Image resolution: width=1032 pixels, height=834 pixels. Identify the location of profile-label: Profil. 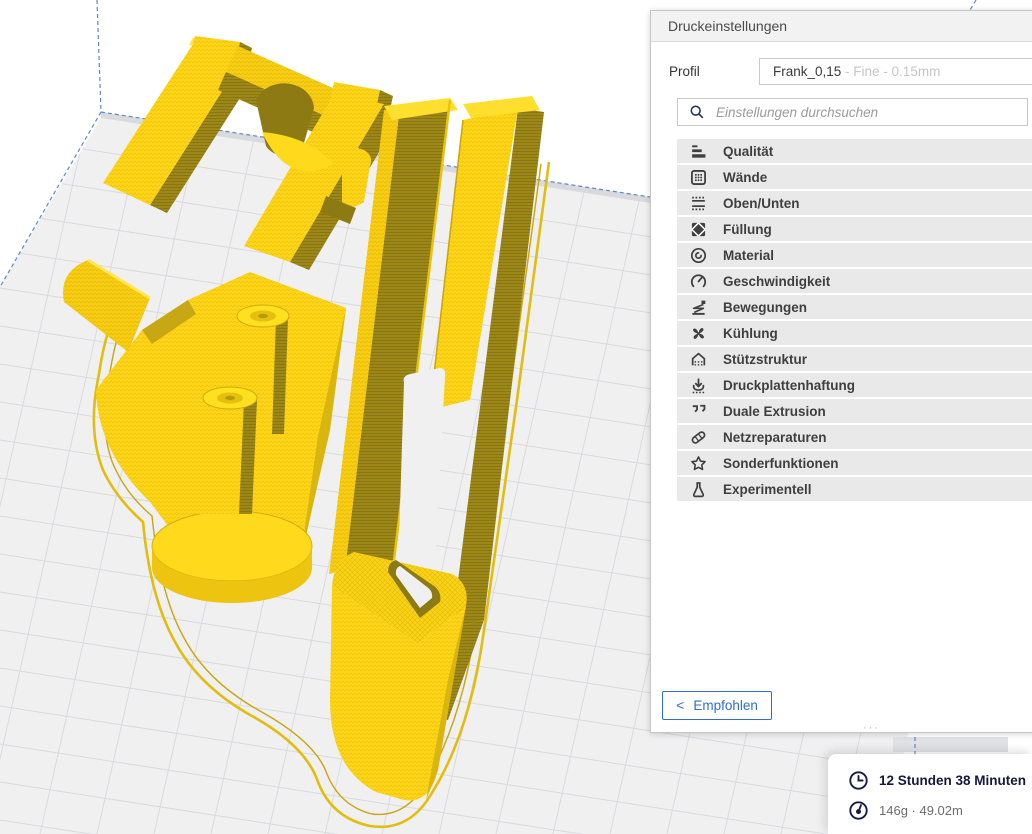
(684, 71).